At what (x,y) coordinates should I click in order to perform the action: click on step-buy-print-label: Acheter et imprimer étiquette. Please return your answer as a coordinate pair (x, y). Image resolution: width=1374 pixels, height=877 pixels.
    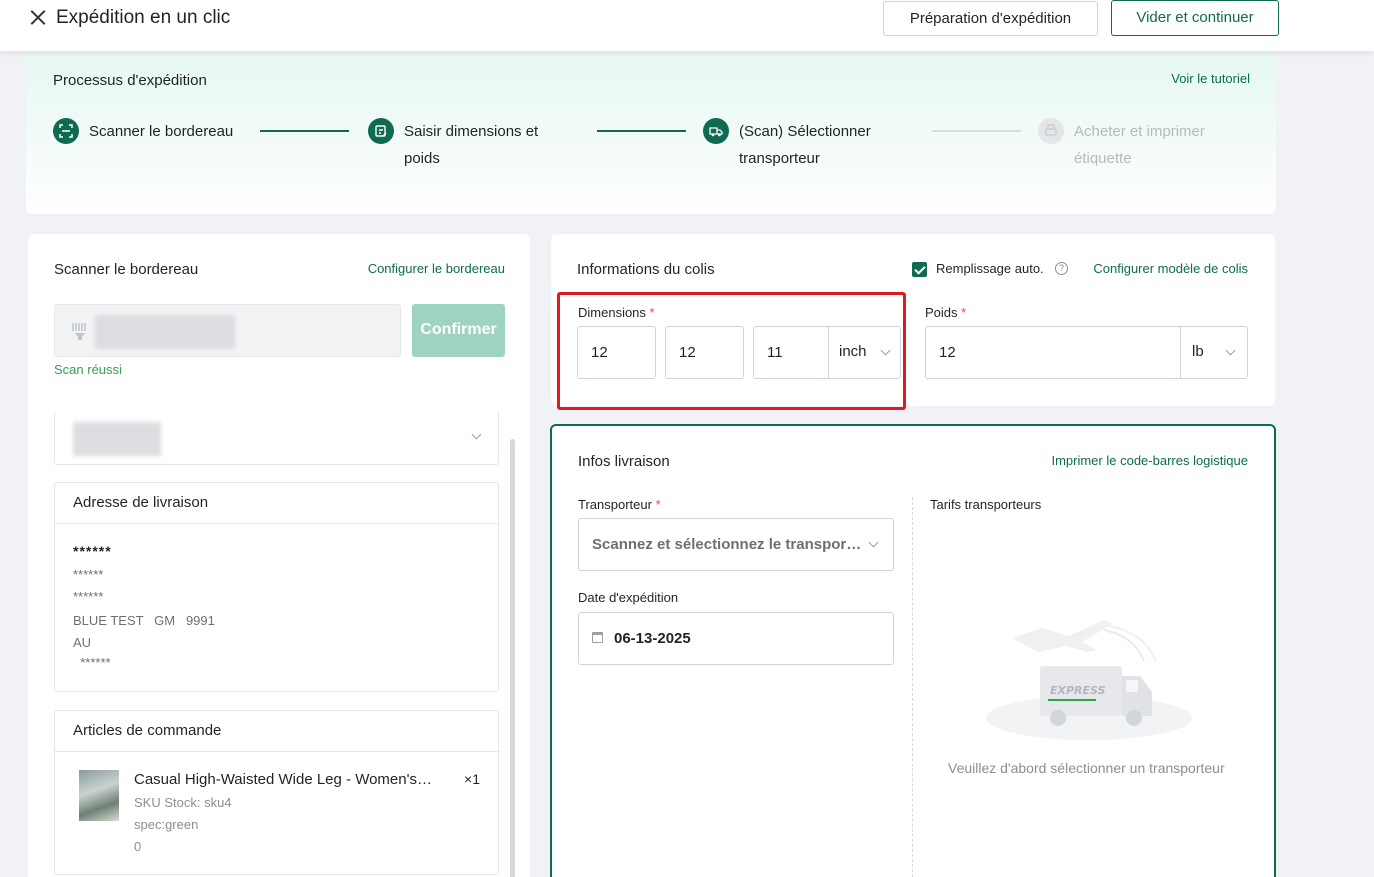
    Looking at the image, I should click on (1136, 145).